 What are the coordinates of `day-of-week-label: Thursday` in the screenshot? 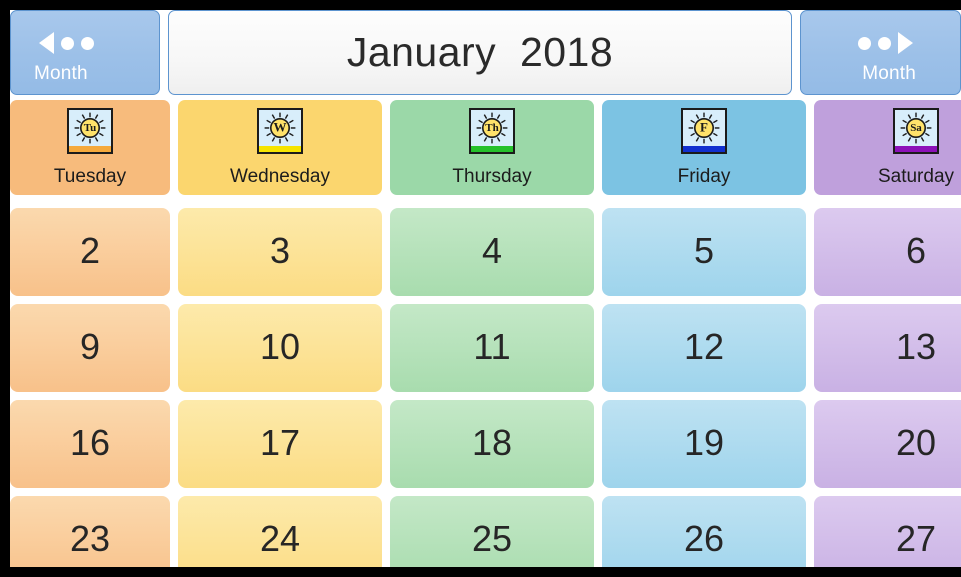 It's located at (492, 176).